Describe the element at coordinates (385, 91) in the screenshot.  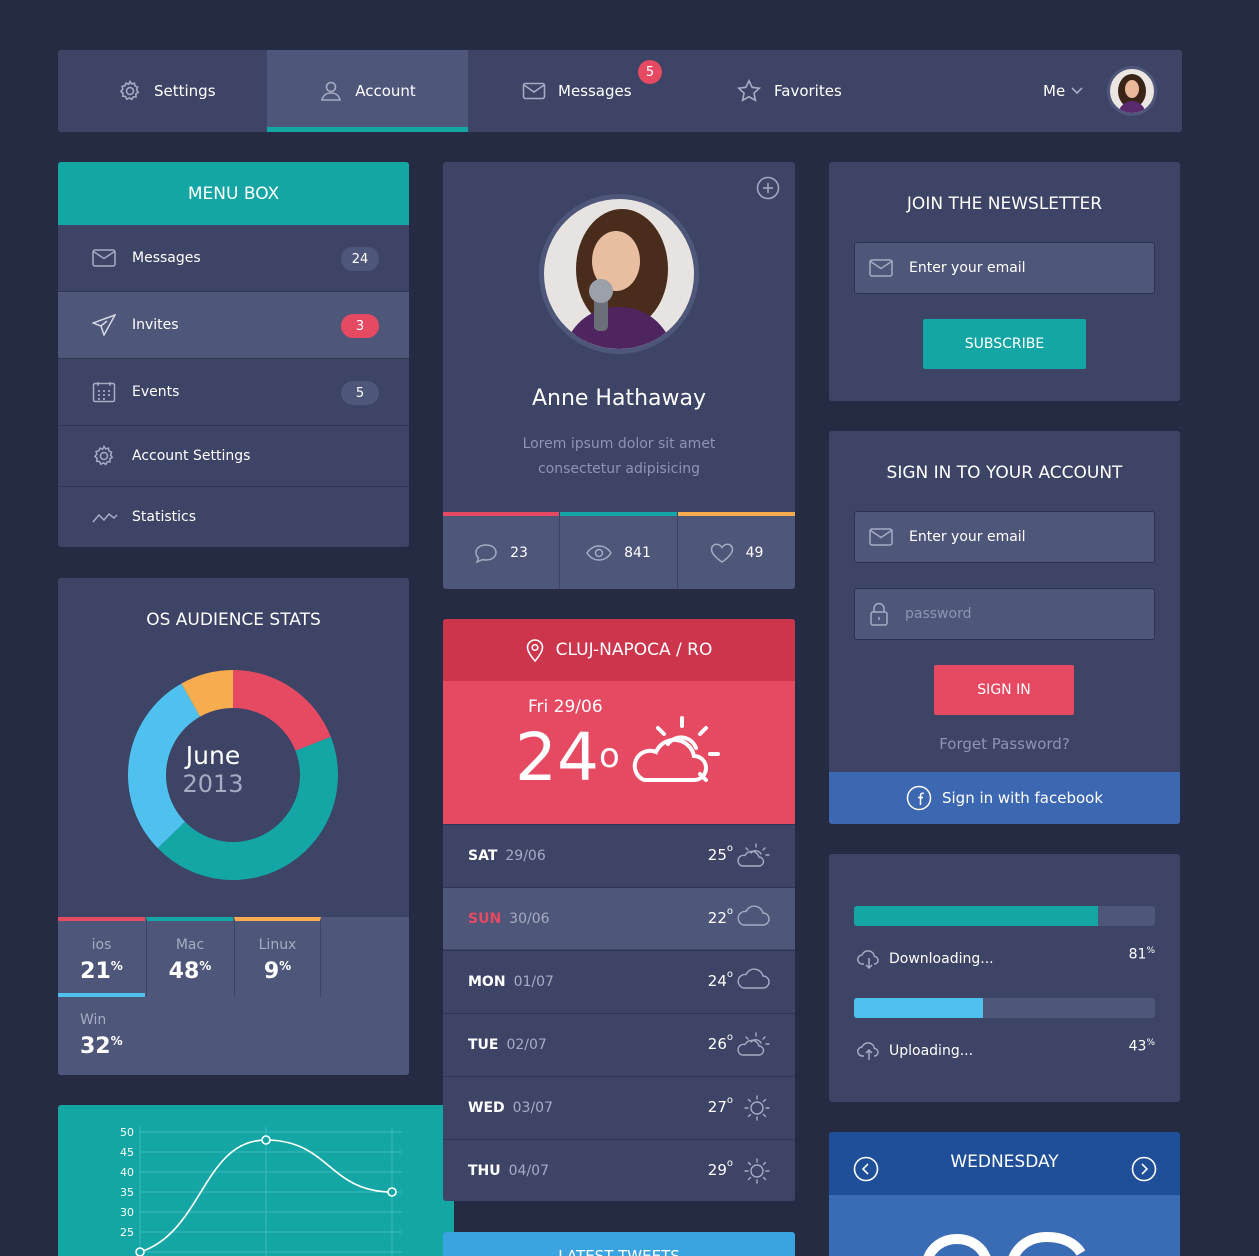
I see `nav-account-label: Account` at that location.